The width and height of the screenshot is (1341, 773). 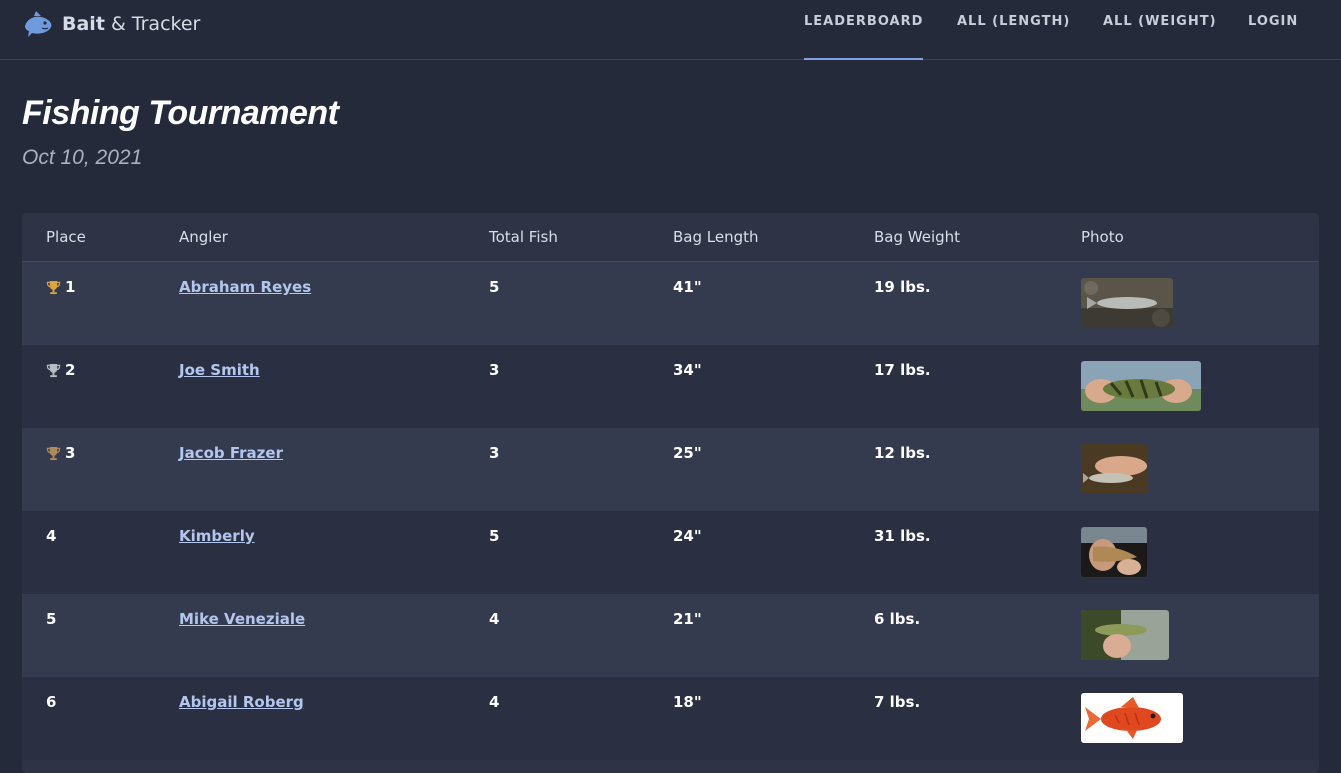 I want to click on silver-trophy-icon, so click(x=53, y=370).